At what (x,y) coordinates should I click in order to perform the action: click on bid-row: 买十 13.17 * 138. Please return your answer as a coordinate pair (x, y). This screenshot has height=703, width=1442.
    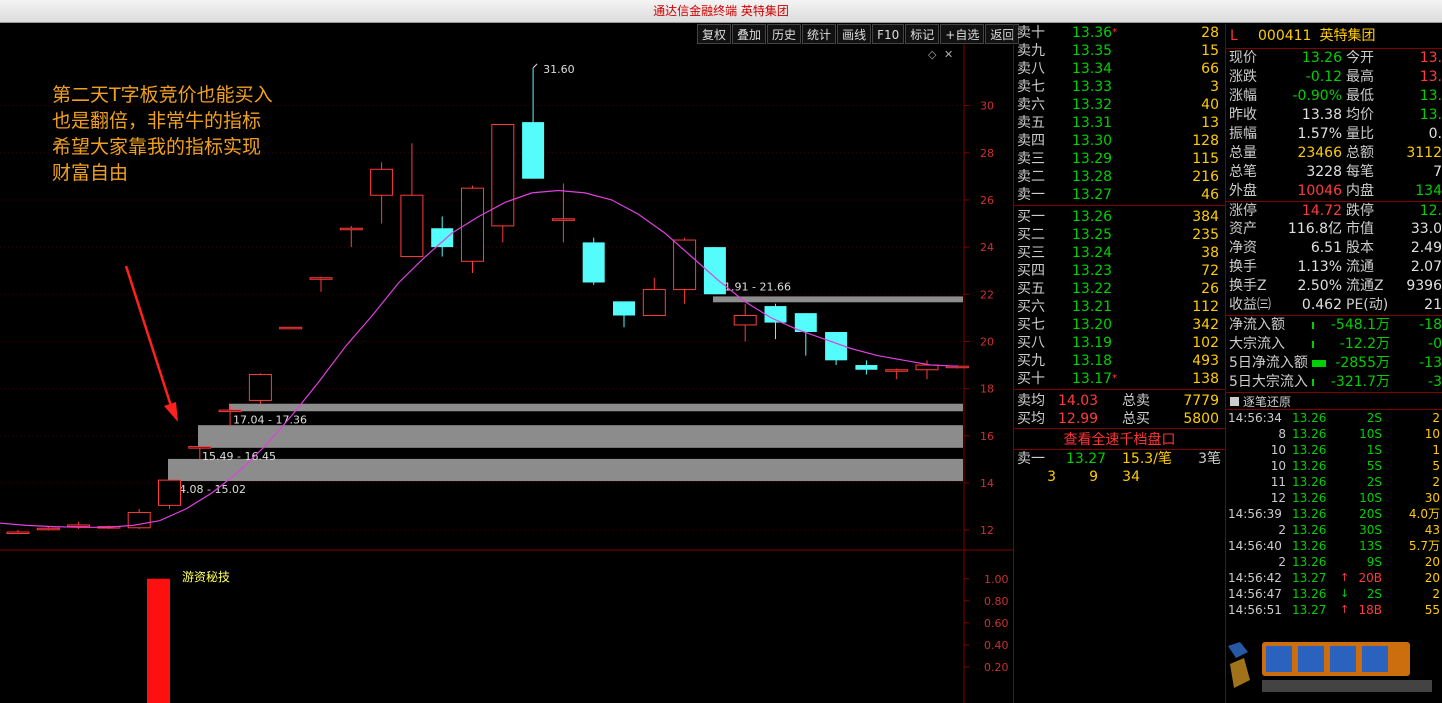
    Looking at the image, I should click on (1119, 379).